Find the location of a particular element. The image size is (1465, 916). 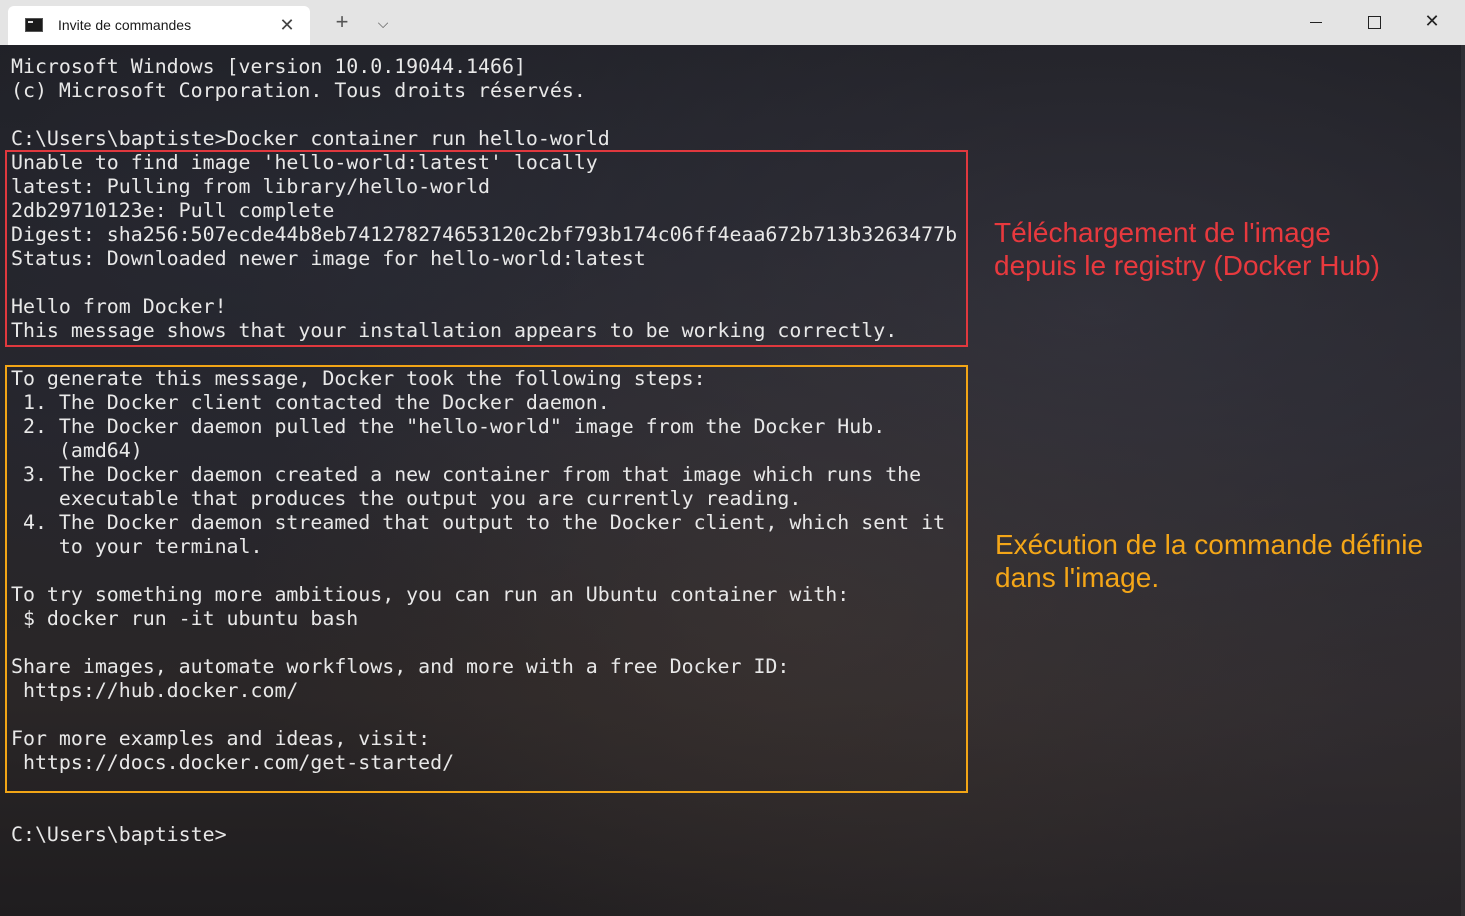

maximize-button is located at coordinates (1374, 22).